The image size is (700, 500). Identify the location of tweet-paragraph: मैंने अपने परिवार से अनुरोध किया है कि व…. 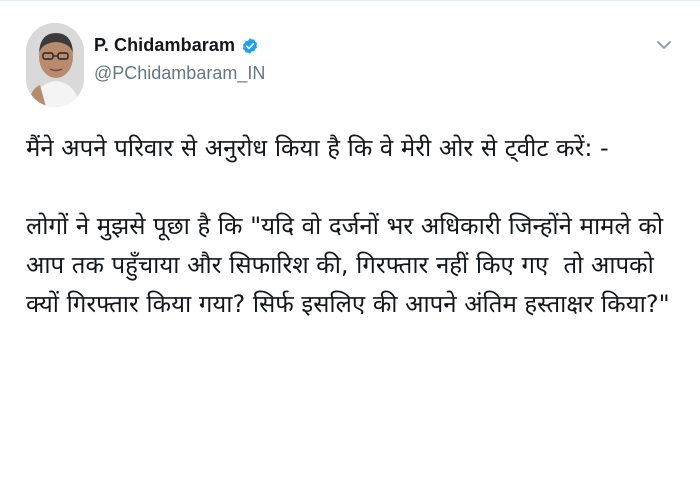
(317, 148).